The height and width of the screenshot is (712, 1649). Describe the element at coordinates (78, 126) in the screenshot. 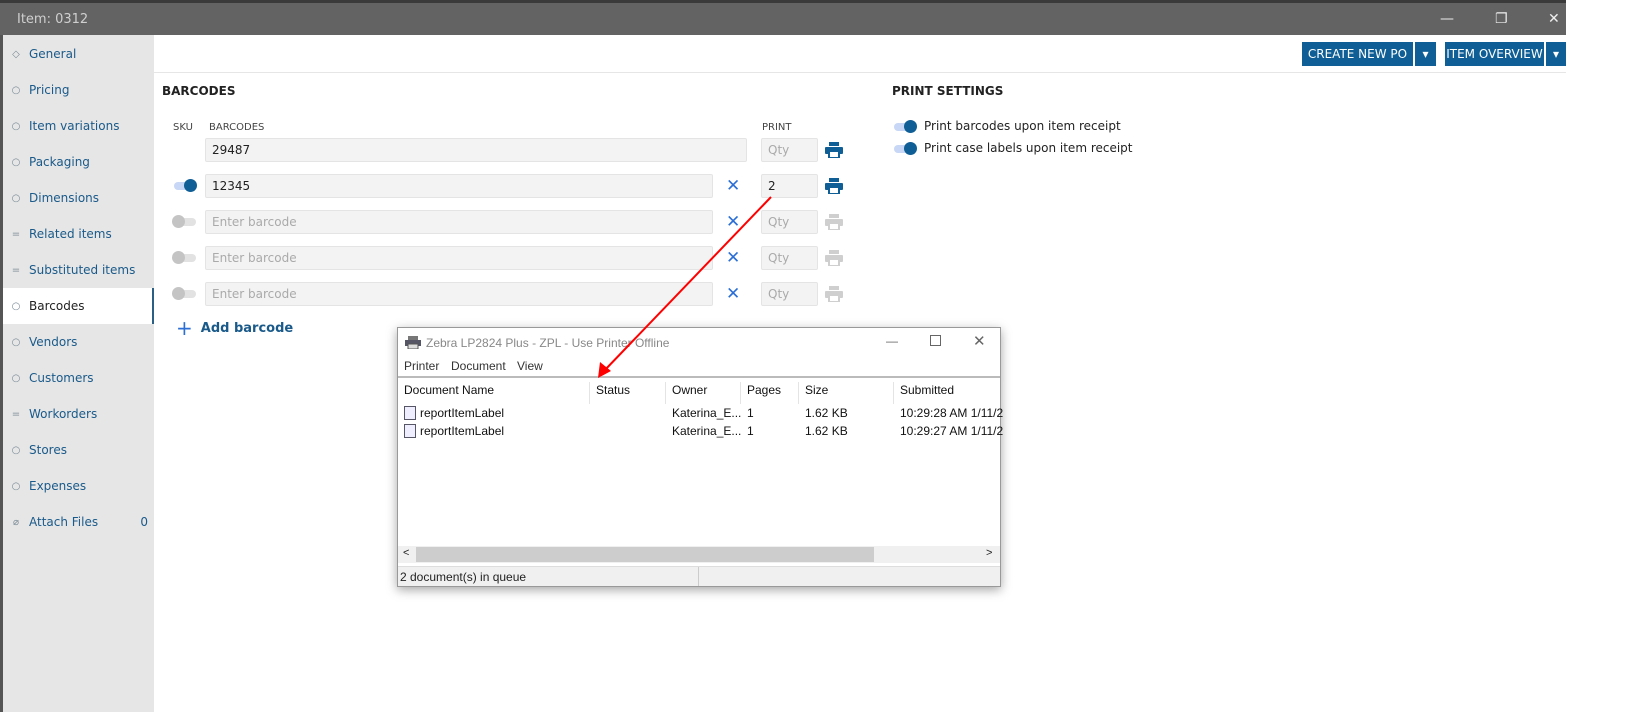

I see `sidebar-item-item-variations: ○ Item variations` at that location.